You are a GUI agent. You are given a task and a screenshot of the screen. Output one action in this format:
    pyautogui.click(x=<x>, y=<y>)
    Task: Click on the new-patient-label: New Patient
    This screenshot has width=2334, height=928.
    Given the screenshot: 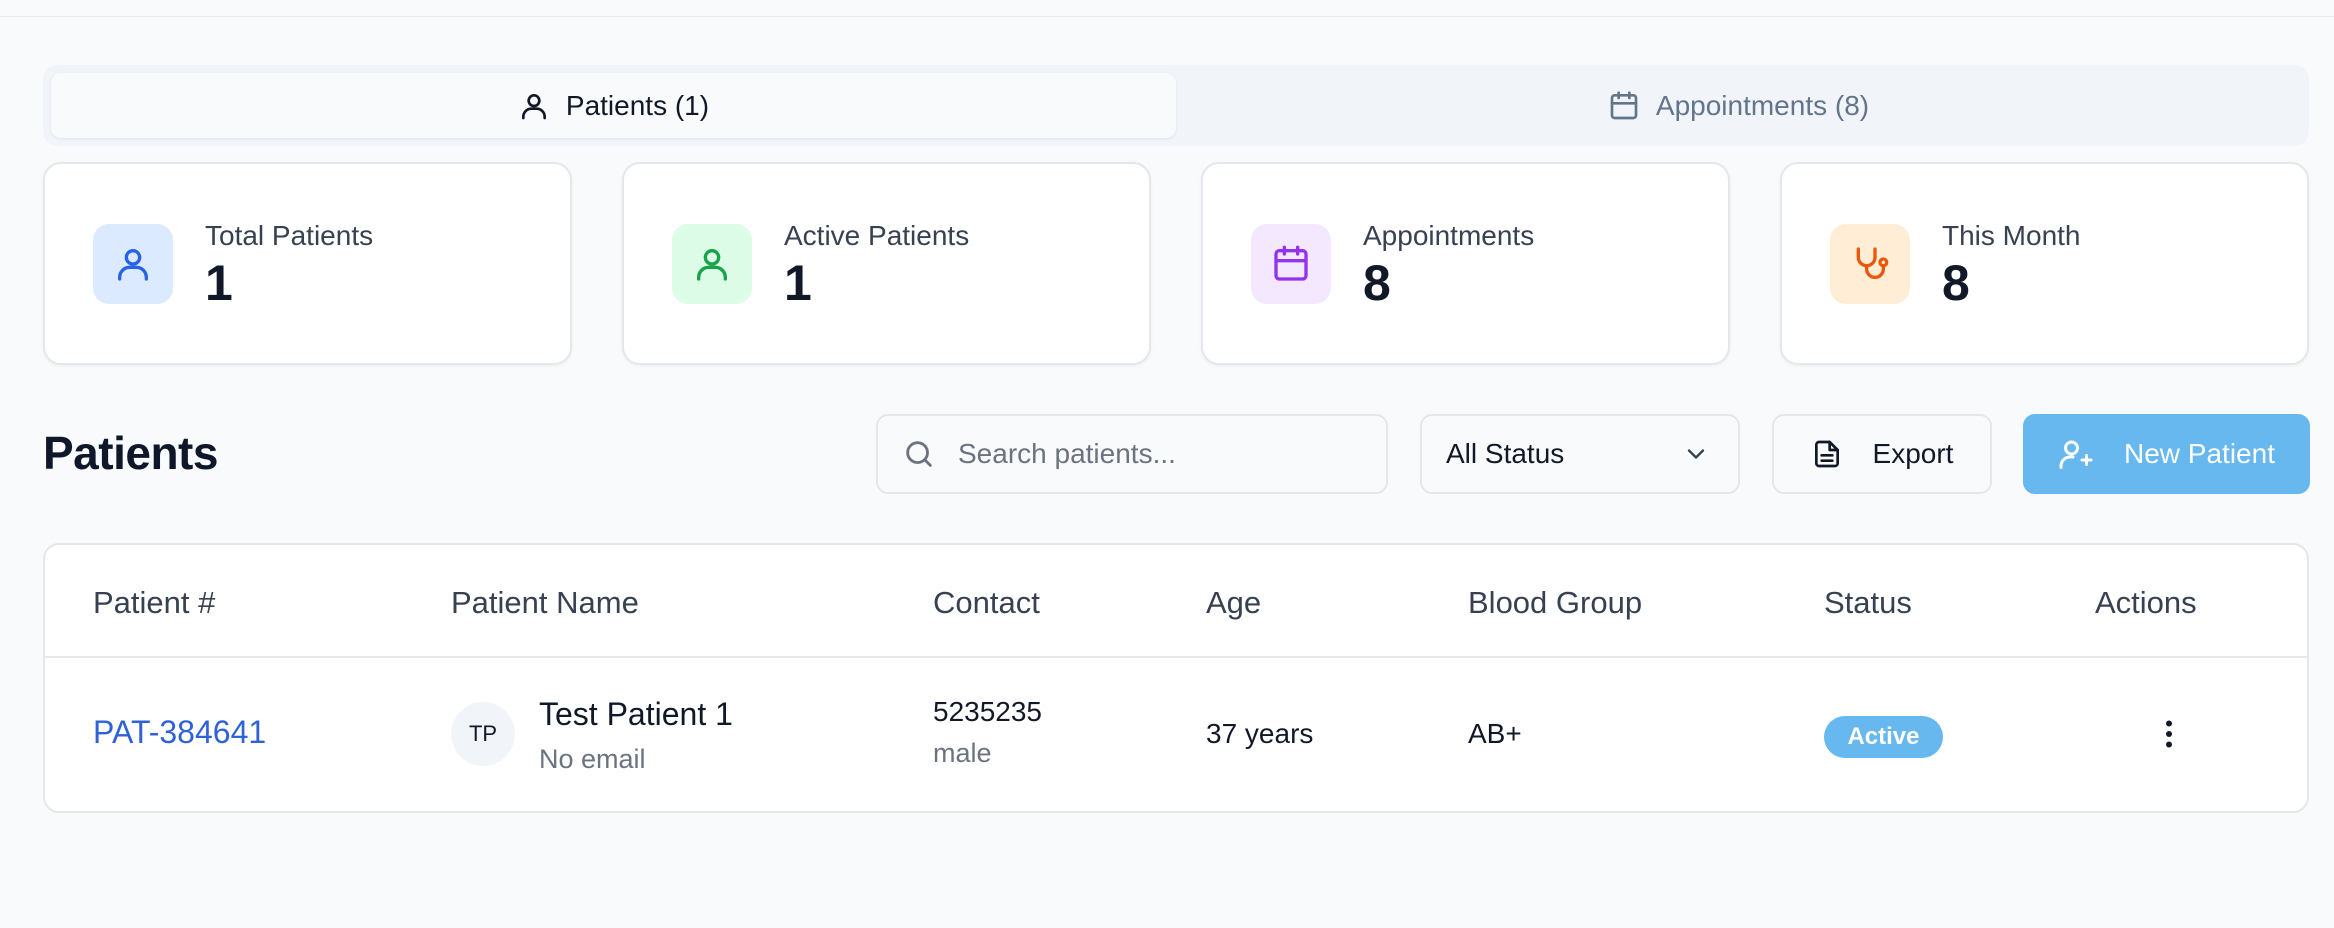 What is the action you would take?
    pyautogui.click(x=2199, y=453)
    